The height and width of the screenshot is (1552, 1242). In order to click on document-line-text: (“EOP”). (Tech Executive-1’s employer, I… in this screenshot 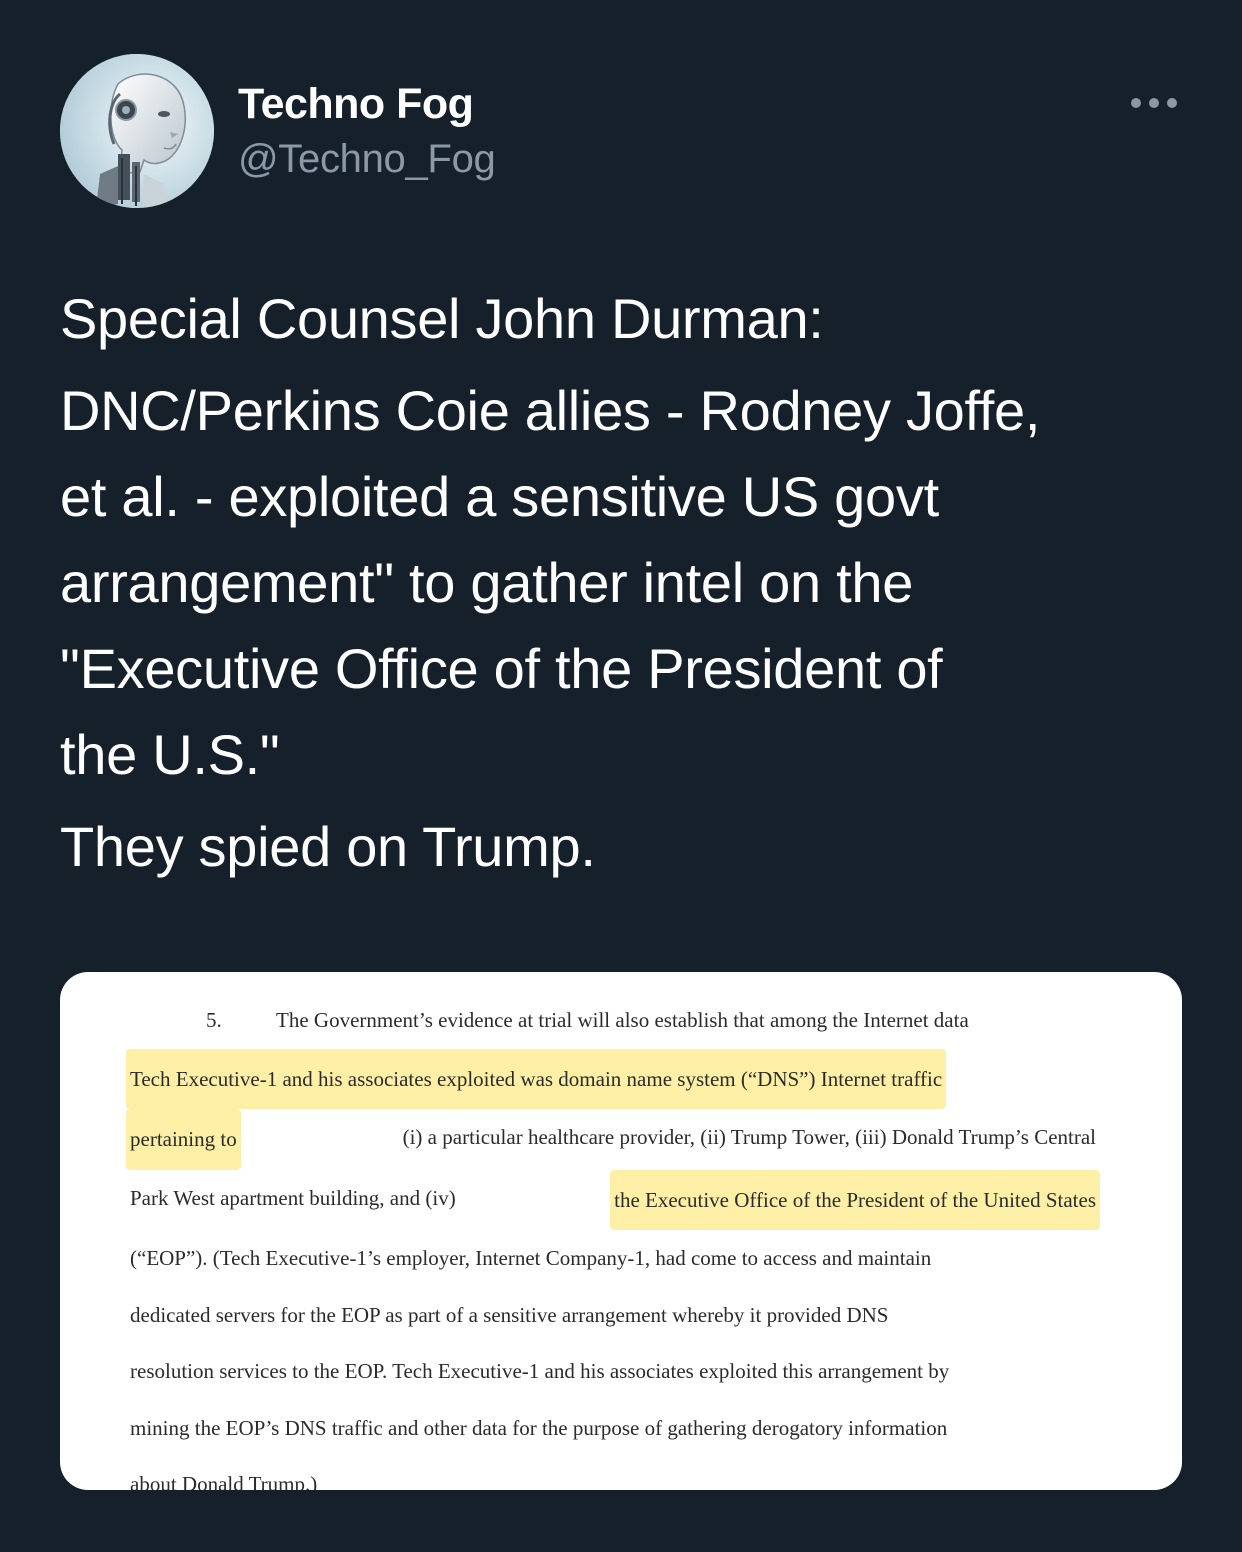, I will do `click(531, 1258)`.